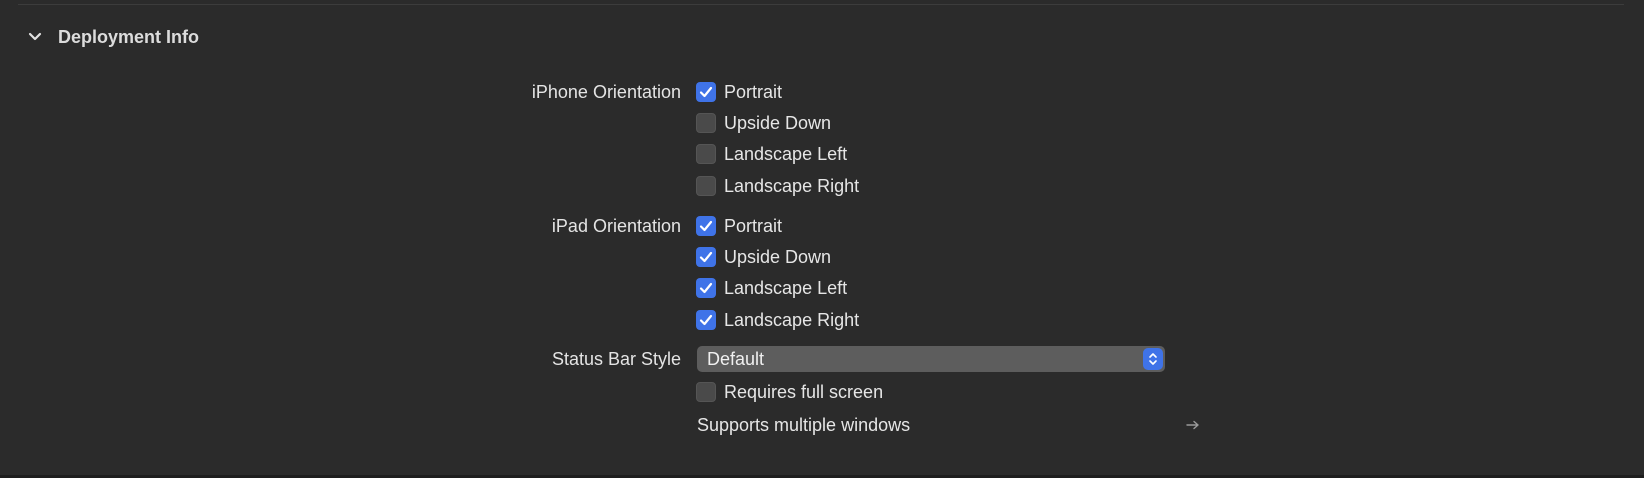 The height and width of the screenshot is (478, 1644). What do you see at coordinates (616, 226) in the screenshot?
I see `ipad-orientation-label: iPad Orientation` at bounding box center [616, 226].